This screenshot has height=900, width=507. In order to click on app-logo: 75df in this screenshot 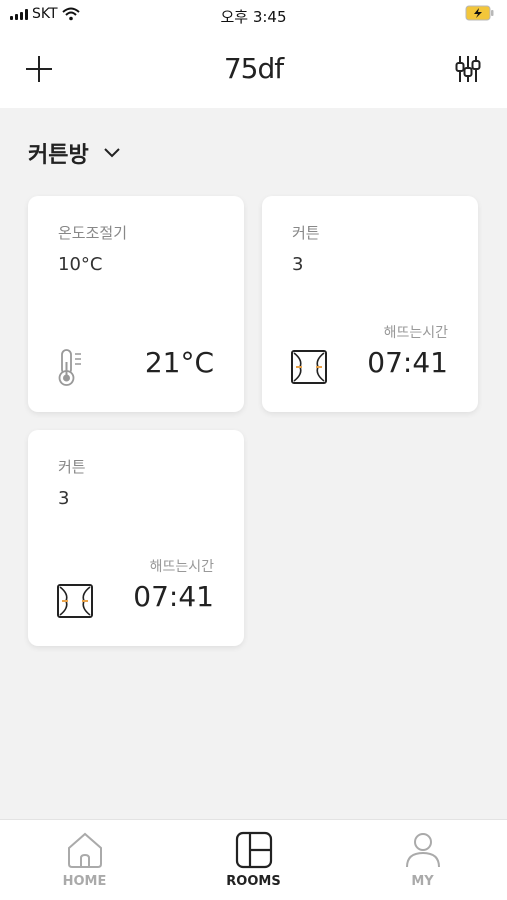, I will do `click(253, 68)`.